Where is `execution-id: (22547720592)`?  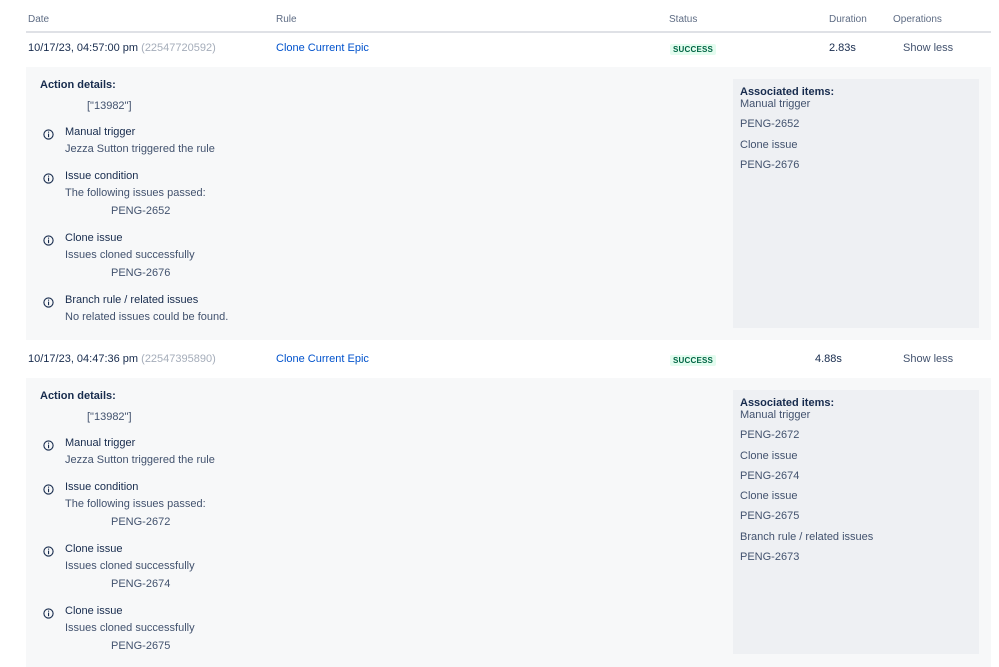 execution-id: (22547720592) is located at coordinates (178, 48).